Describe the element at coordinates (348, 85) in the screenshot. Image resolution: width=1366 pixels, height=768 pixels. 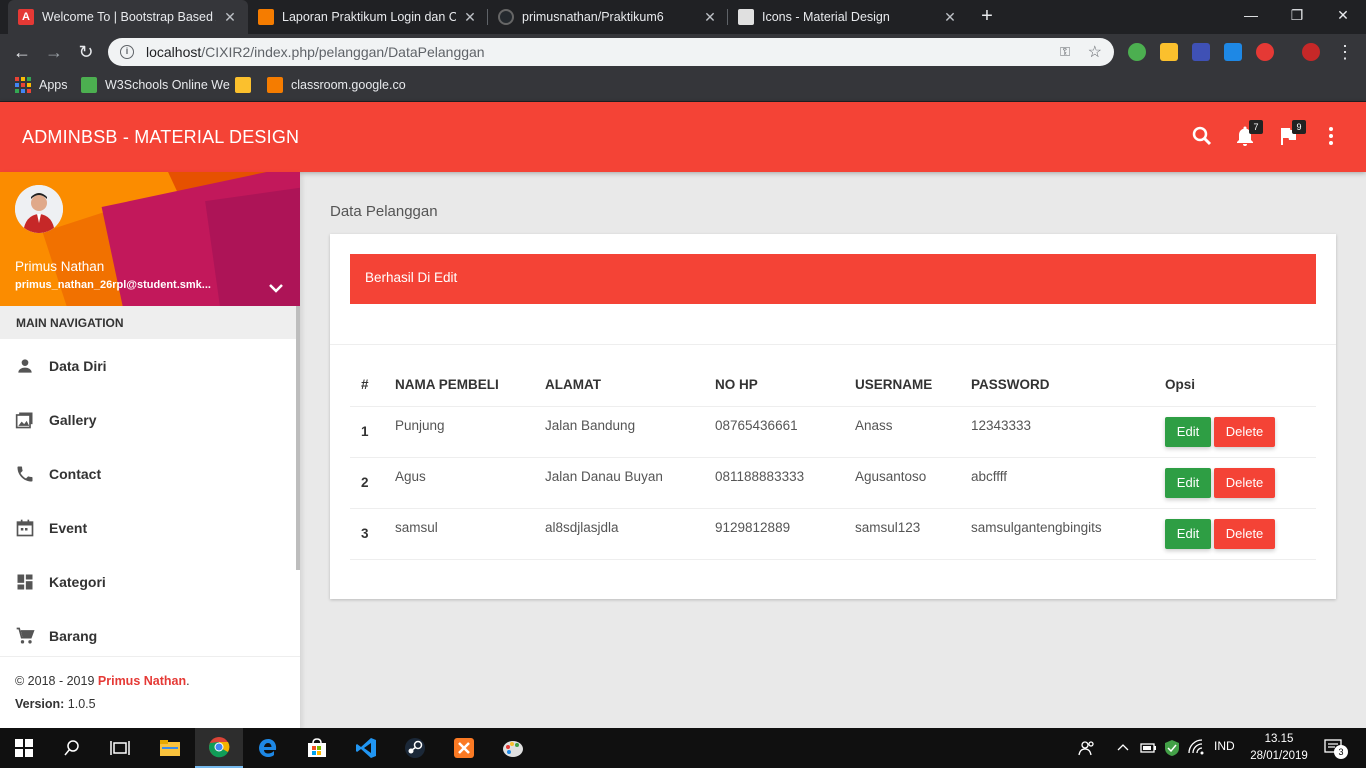
I see `bookmark-label: classroom.google.co` at that location.